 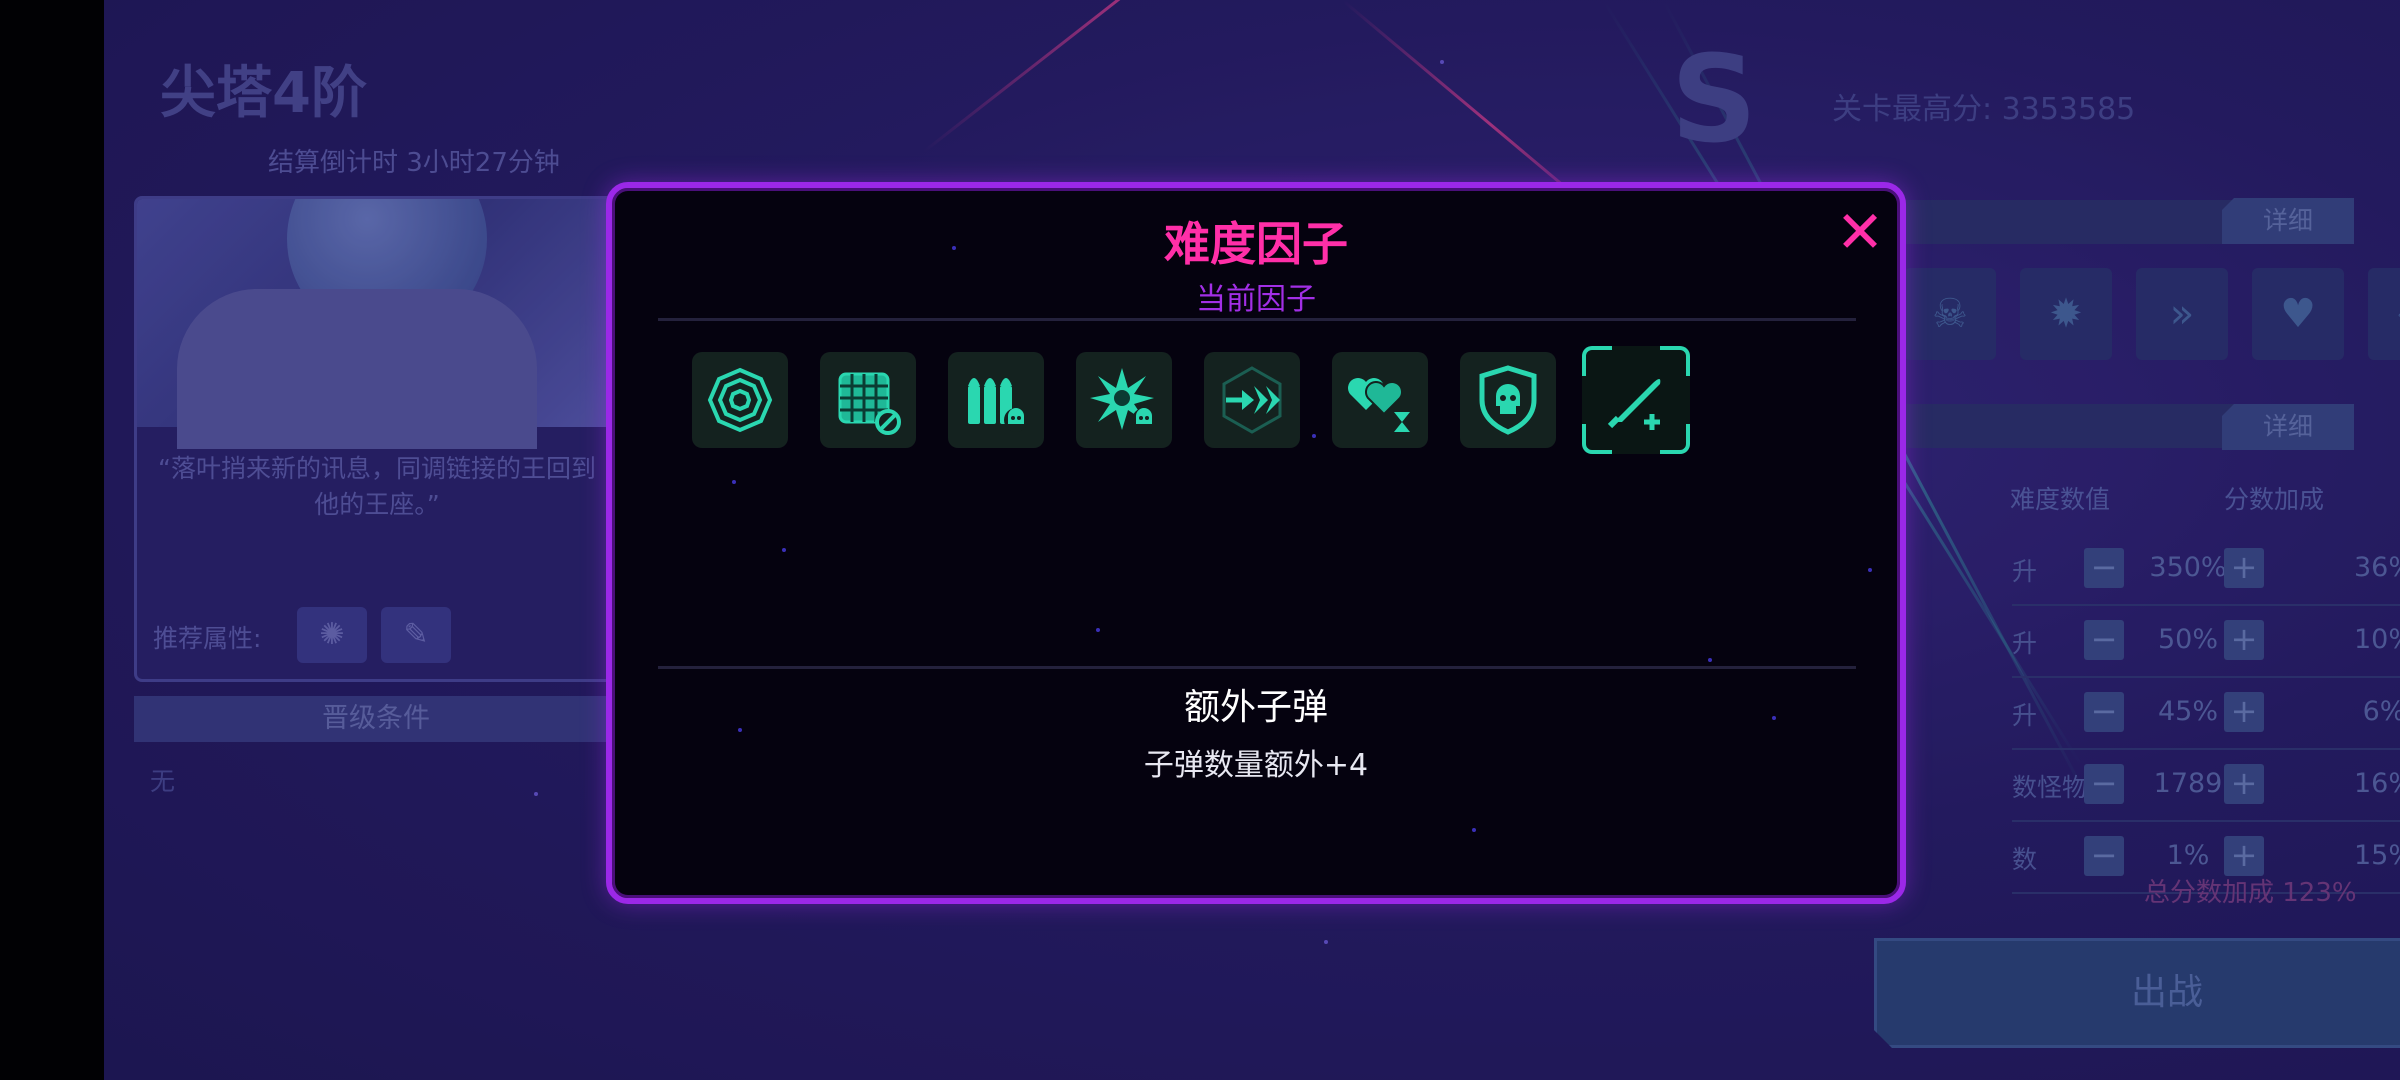 What do you see at coordinates (1256, 299) in the screenshot?
I see `modal-subtitle: 当前因子` at bounding box center [1256, 299].